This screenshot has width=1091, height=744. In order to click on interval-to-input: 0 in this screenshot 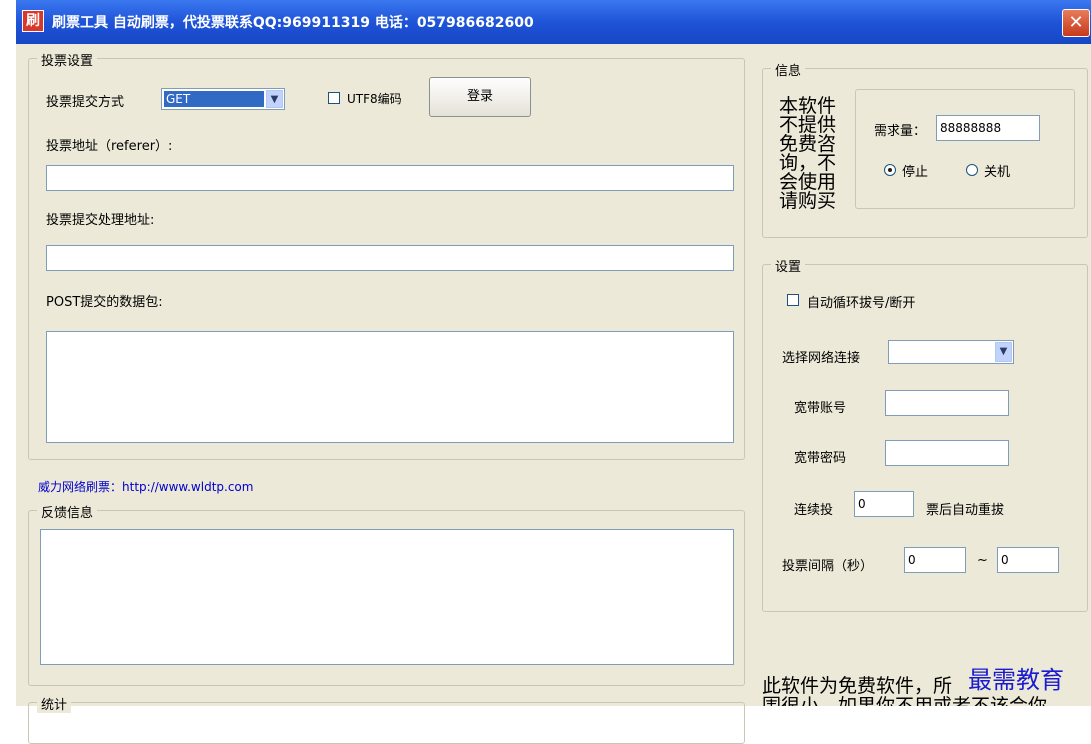, I will do `click(1028, 560)`.